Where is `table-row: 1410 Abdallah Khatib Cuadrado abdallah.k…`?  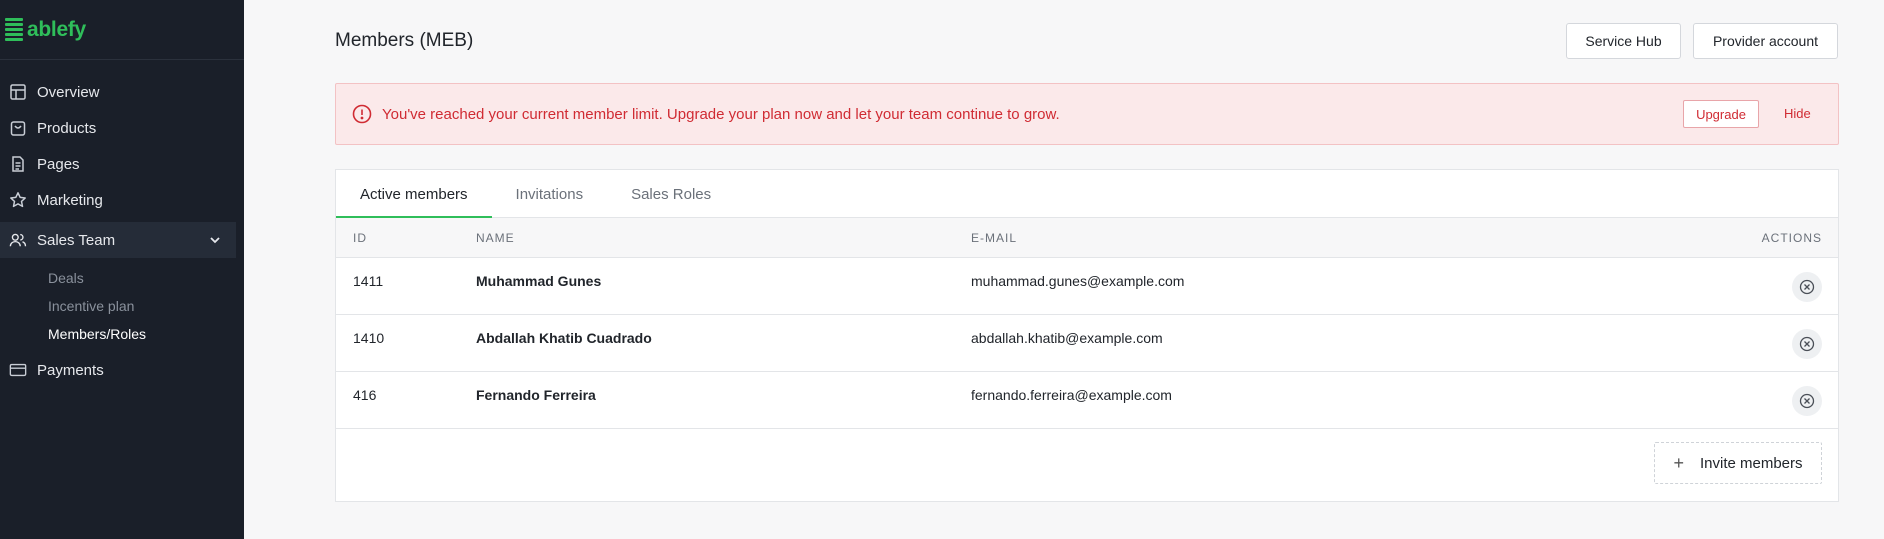
table-row: 1410 Abdallah Khatib Cuadrado abdallah.k… is located at coordinates (1087, 343).